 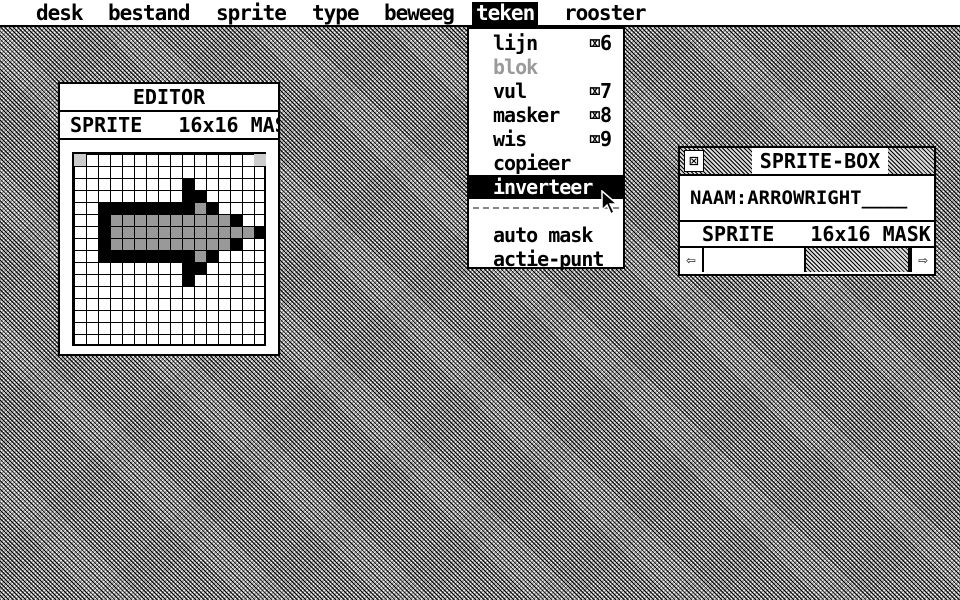 What do you see at coordinates (59, 13) in the screenshot?
I see `menu-desk: desk` at bounding box center [59, 13].